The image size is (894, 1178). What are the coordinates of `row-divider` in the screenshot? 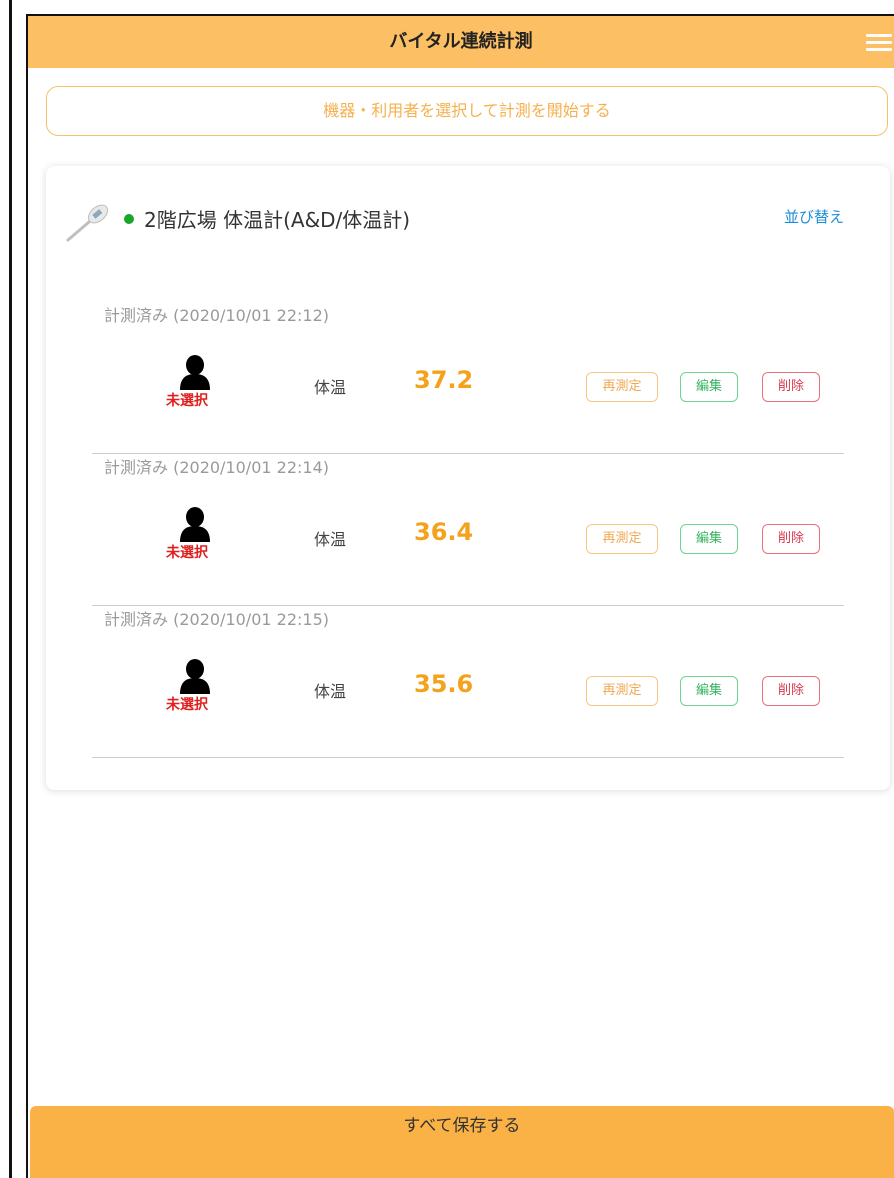 It's located at (468, 757).